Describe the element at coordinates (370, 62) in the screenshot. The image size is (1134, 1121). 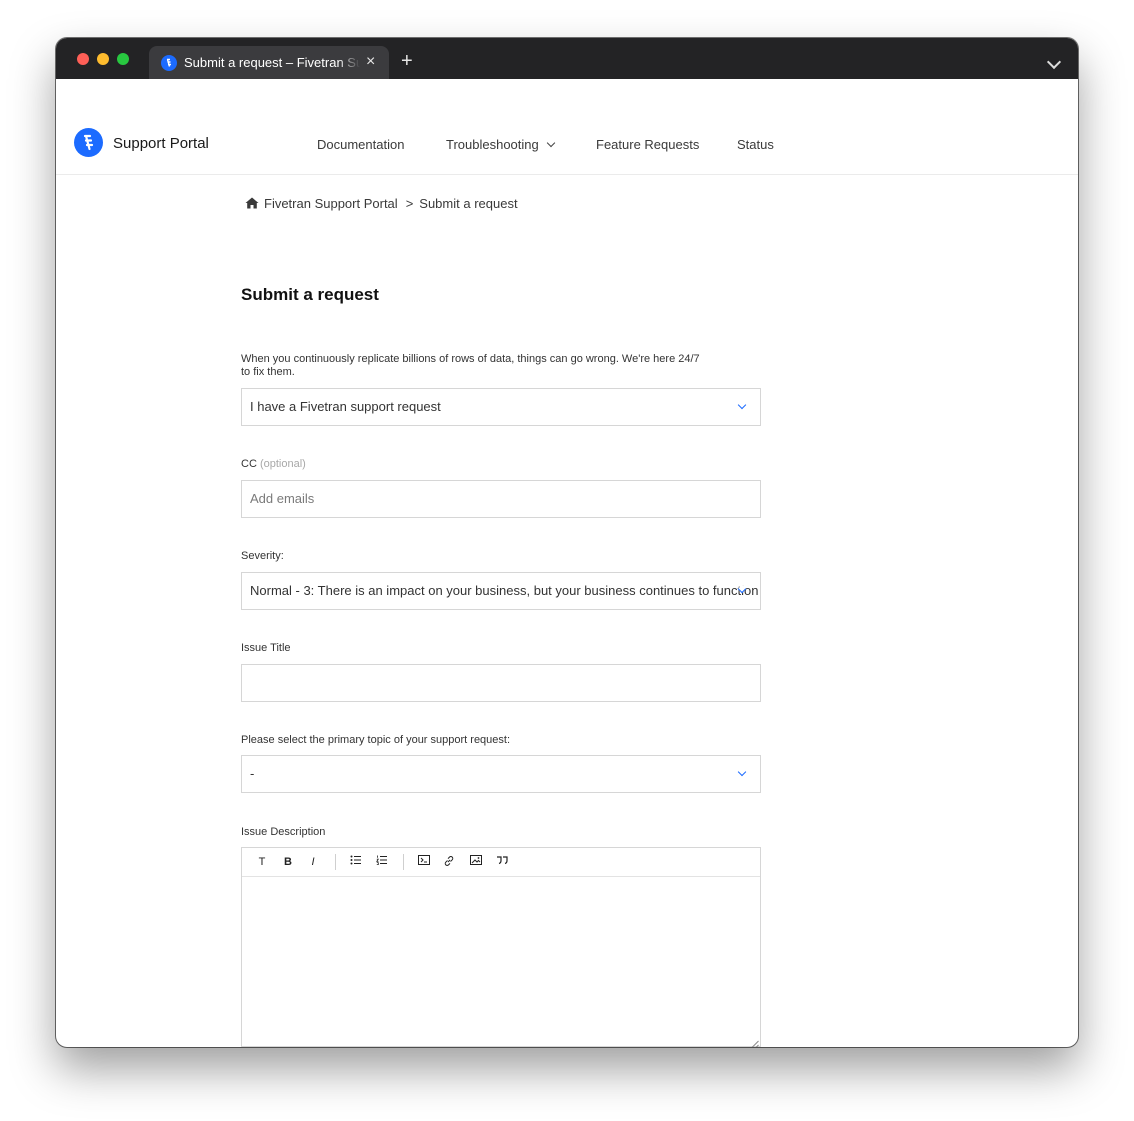
I see `tab-close-icon: ×` at that location.